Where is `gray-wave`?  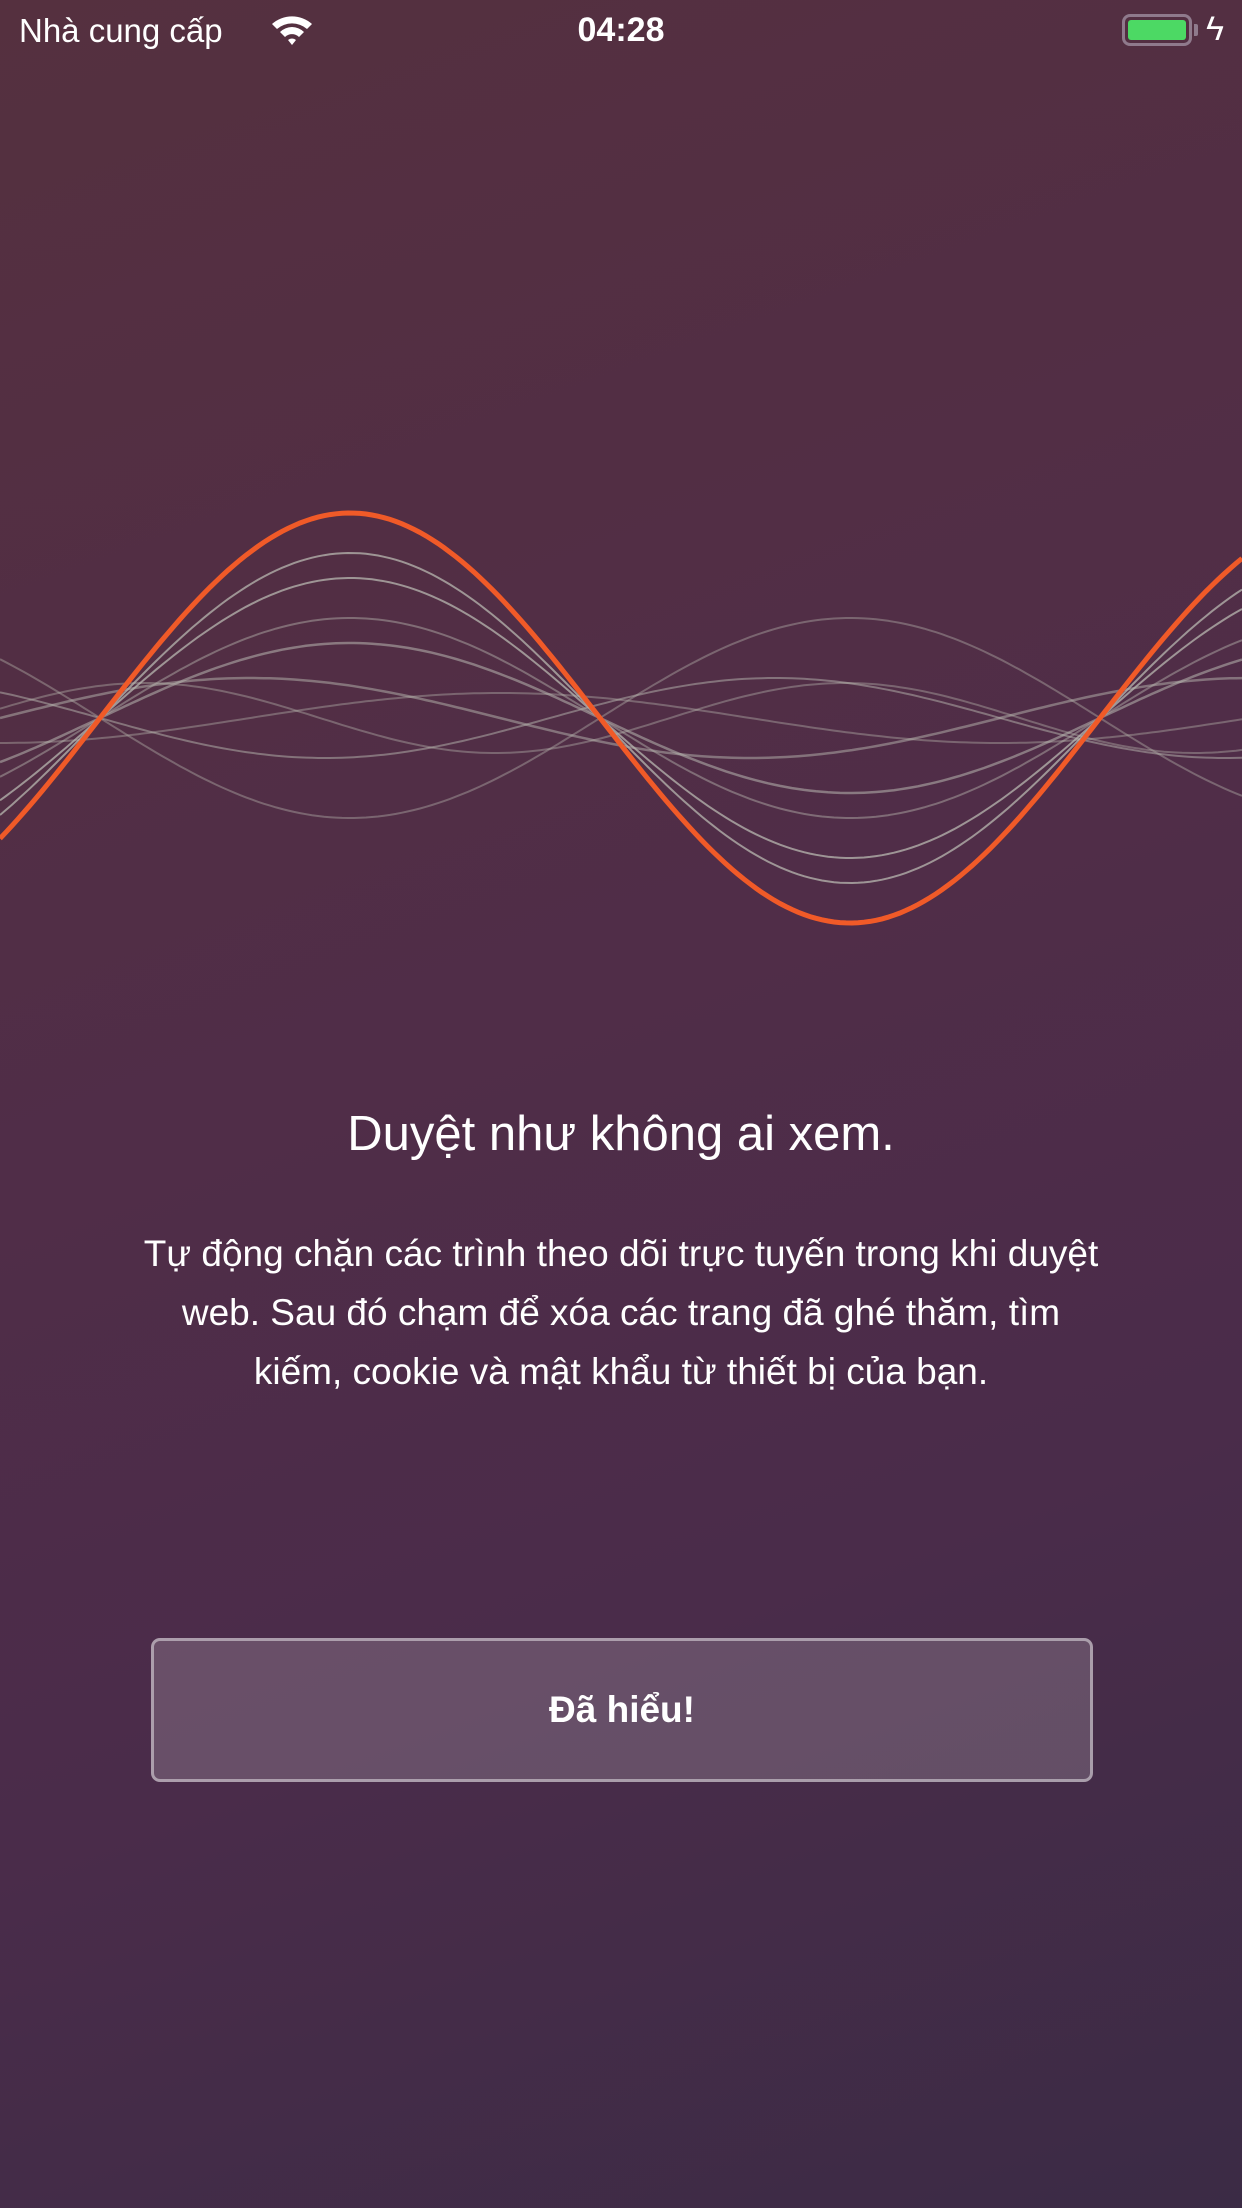 gray-wave is located at coordinates (621, 718).